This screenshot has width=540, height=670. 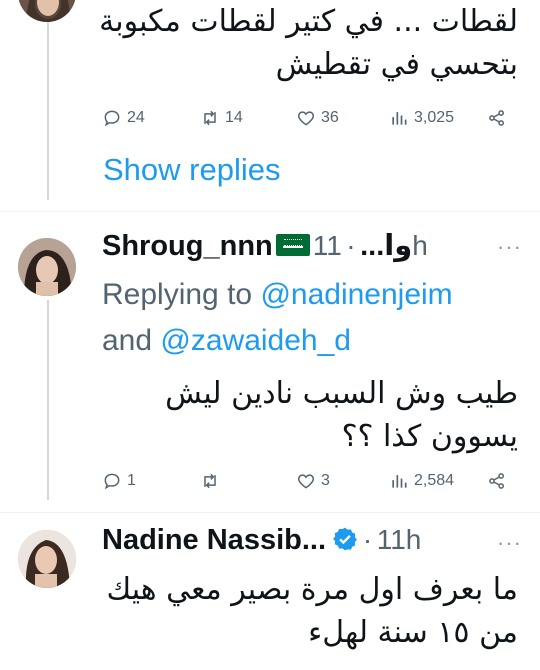 I want to click on tweet-text-line: يسوون كذا ؟؟, so click(x=429, y=436).